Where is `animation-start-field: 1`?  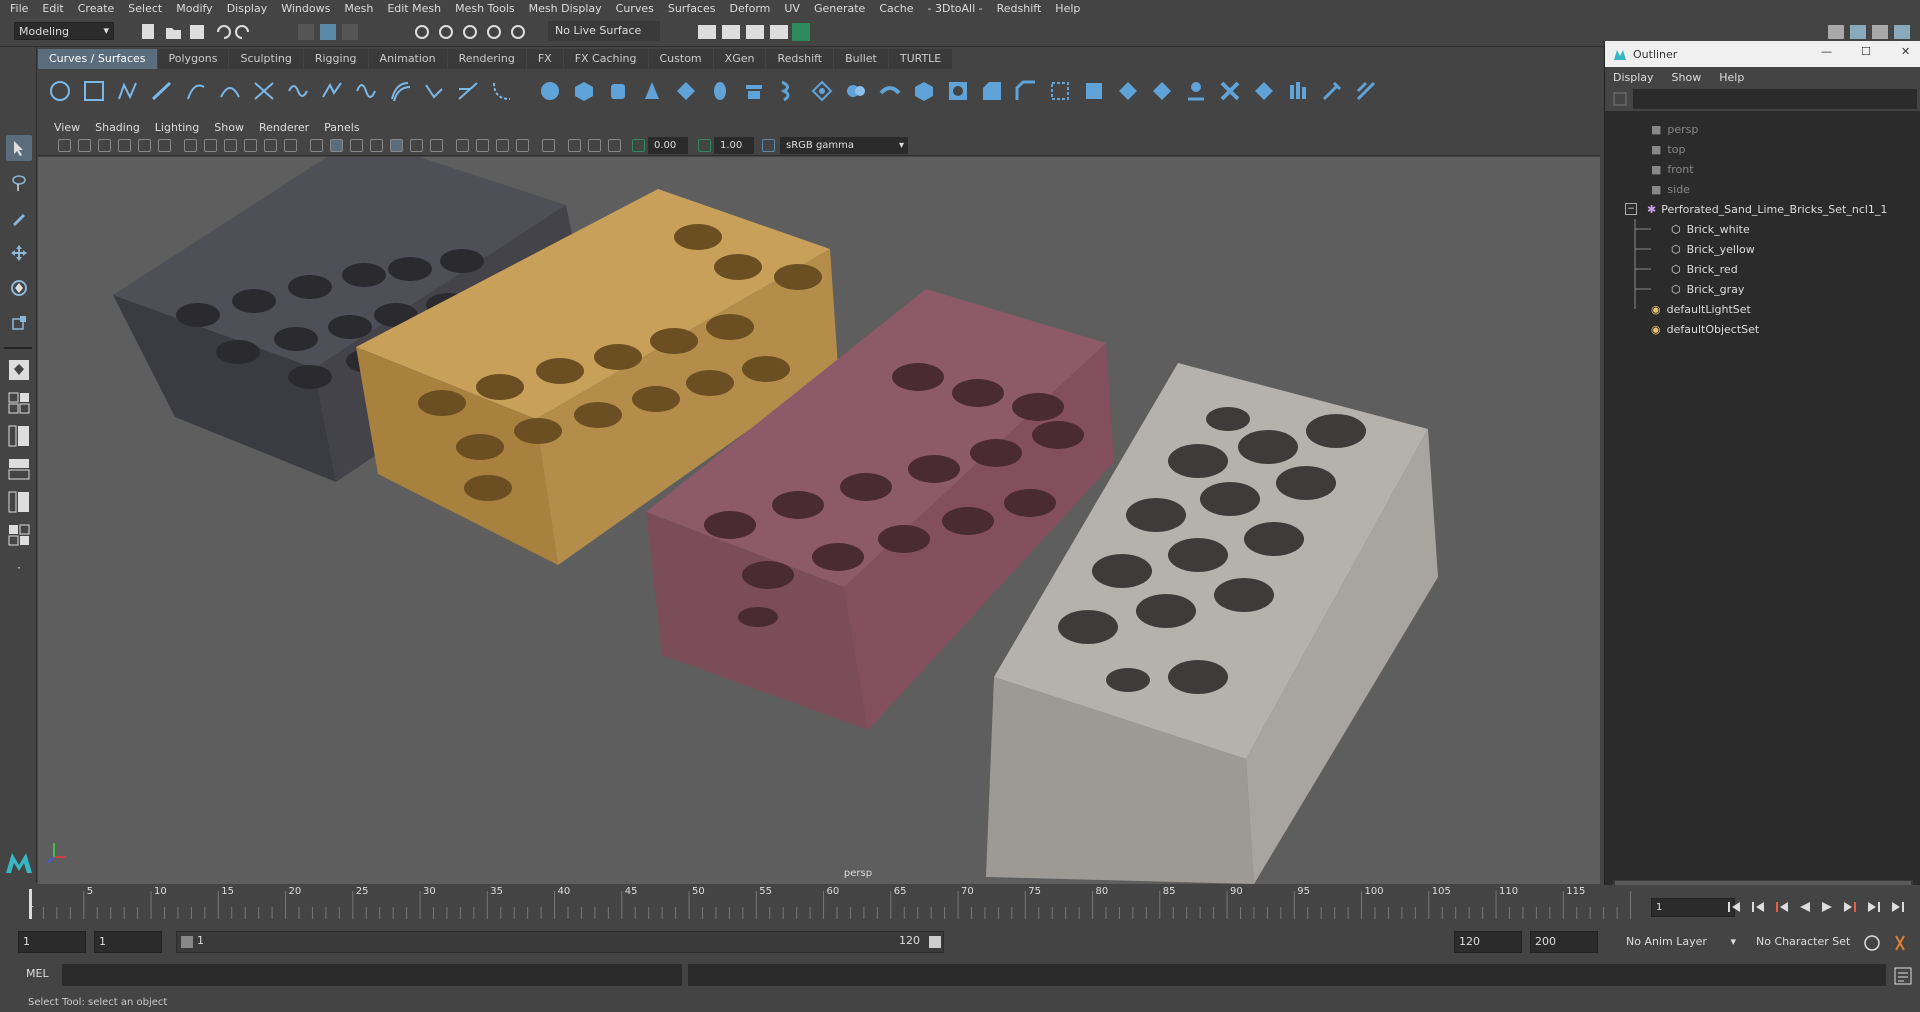 animation-start-field: 1 is located at coordinates (52, 942).